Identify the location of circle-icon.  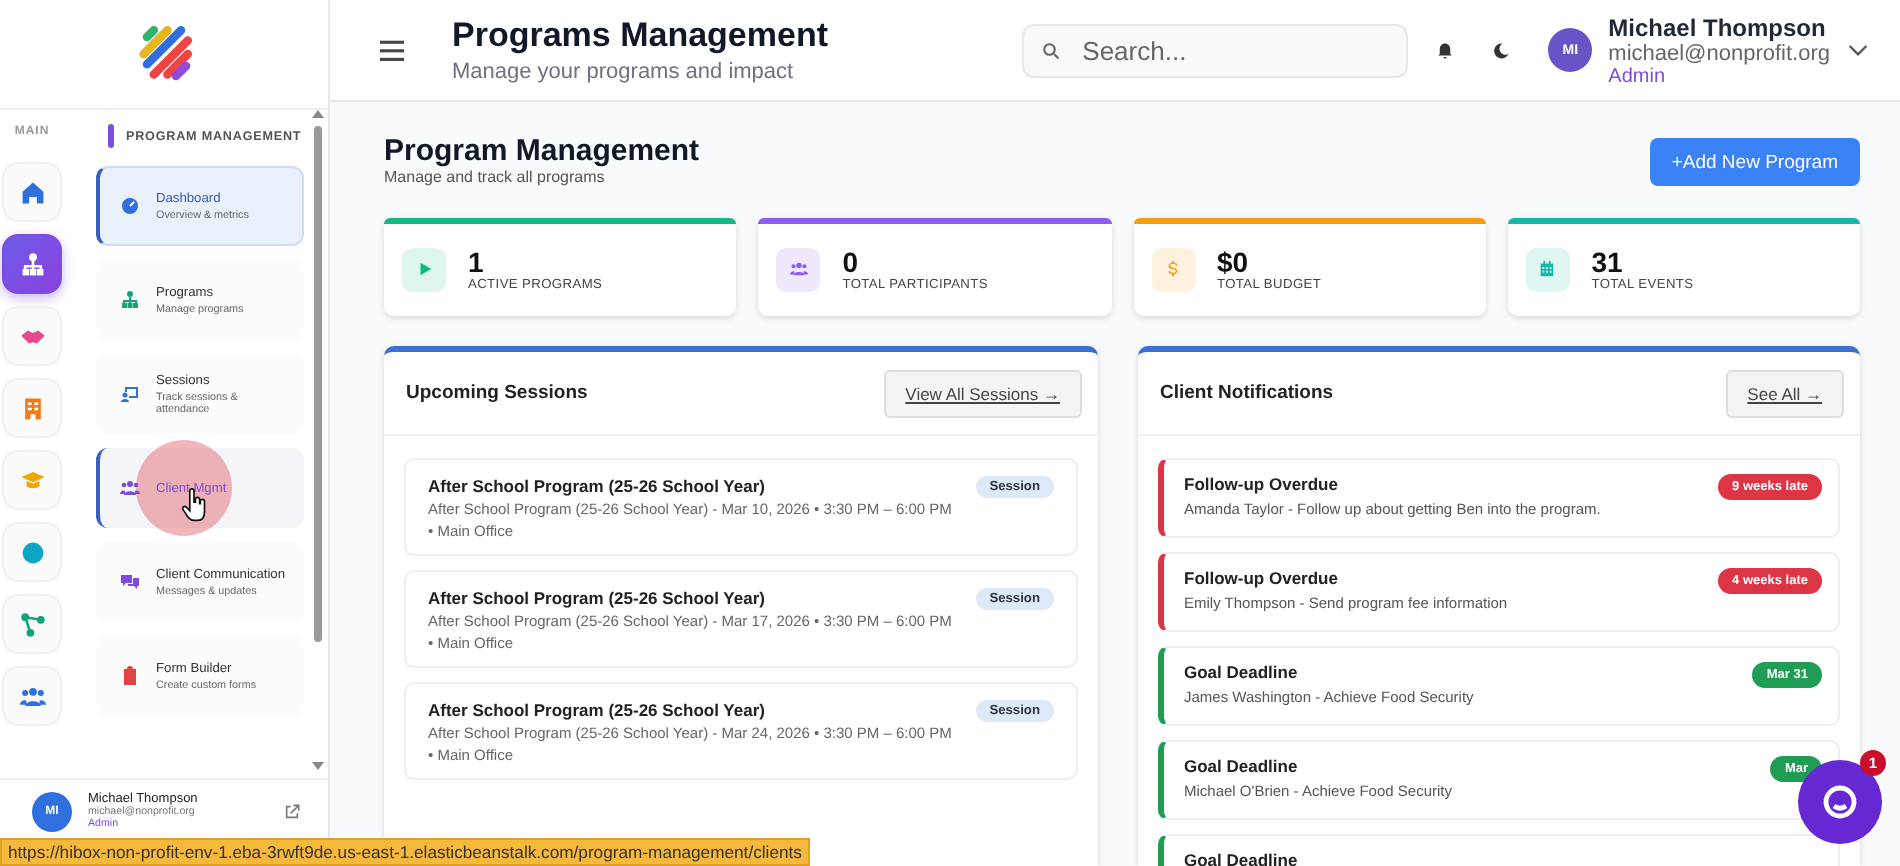
(32, 552).